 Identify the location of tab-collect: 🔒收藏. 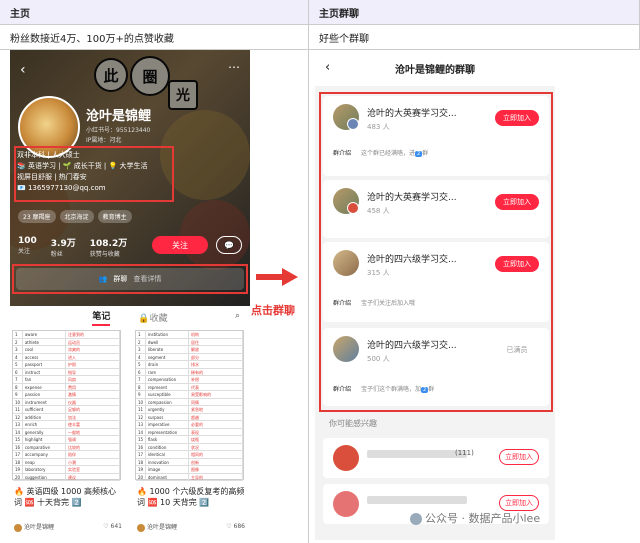
(152, 317).